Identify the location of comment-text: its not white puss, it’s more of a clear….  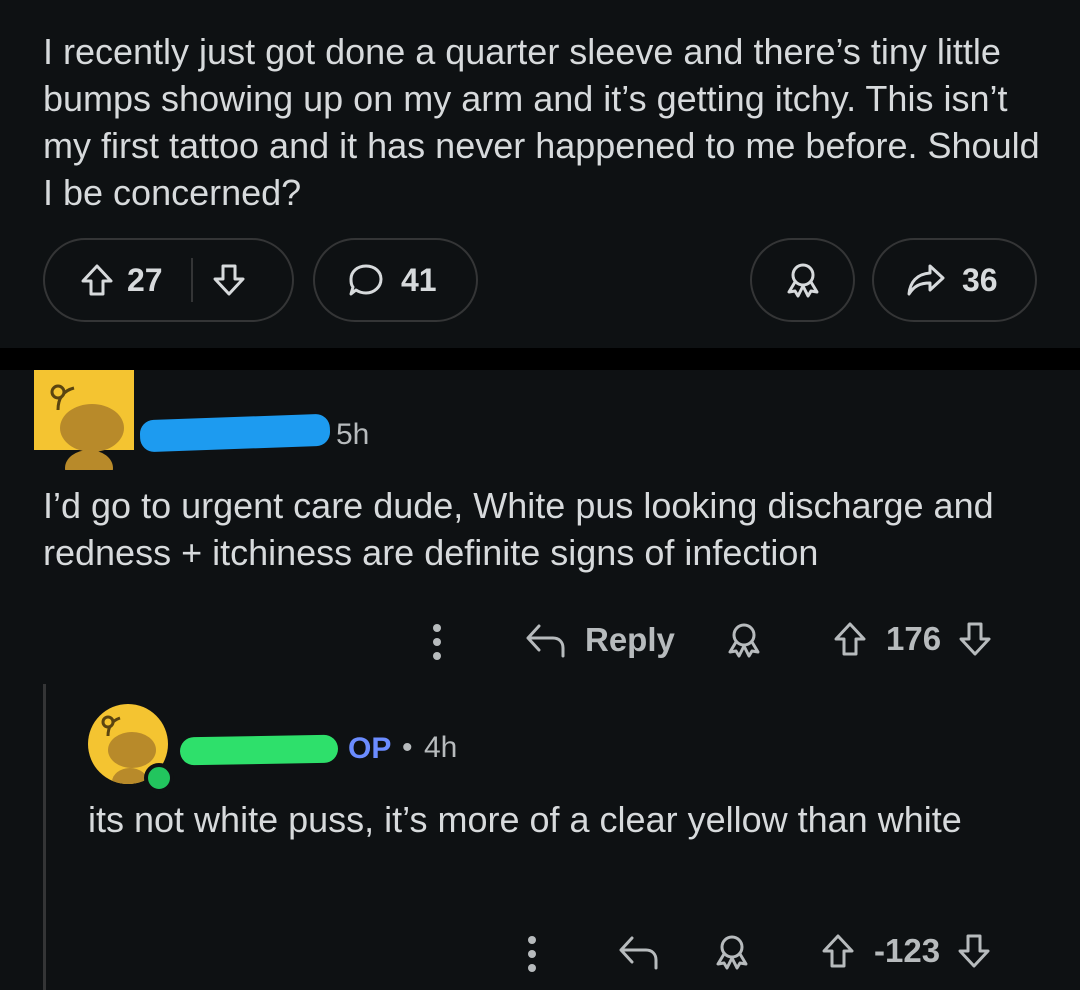
(525, 819).